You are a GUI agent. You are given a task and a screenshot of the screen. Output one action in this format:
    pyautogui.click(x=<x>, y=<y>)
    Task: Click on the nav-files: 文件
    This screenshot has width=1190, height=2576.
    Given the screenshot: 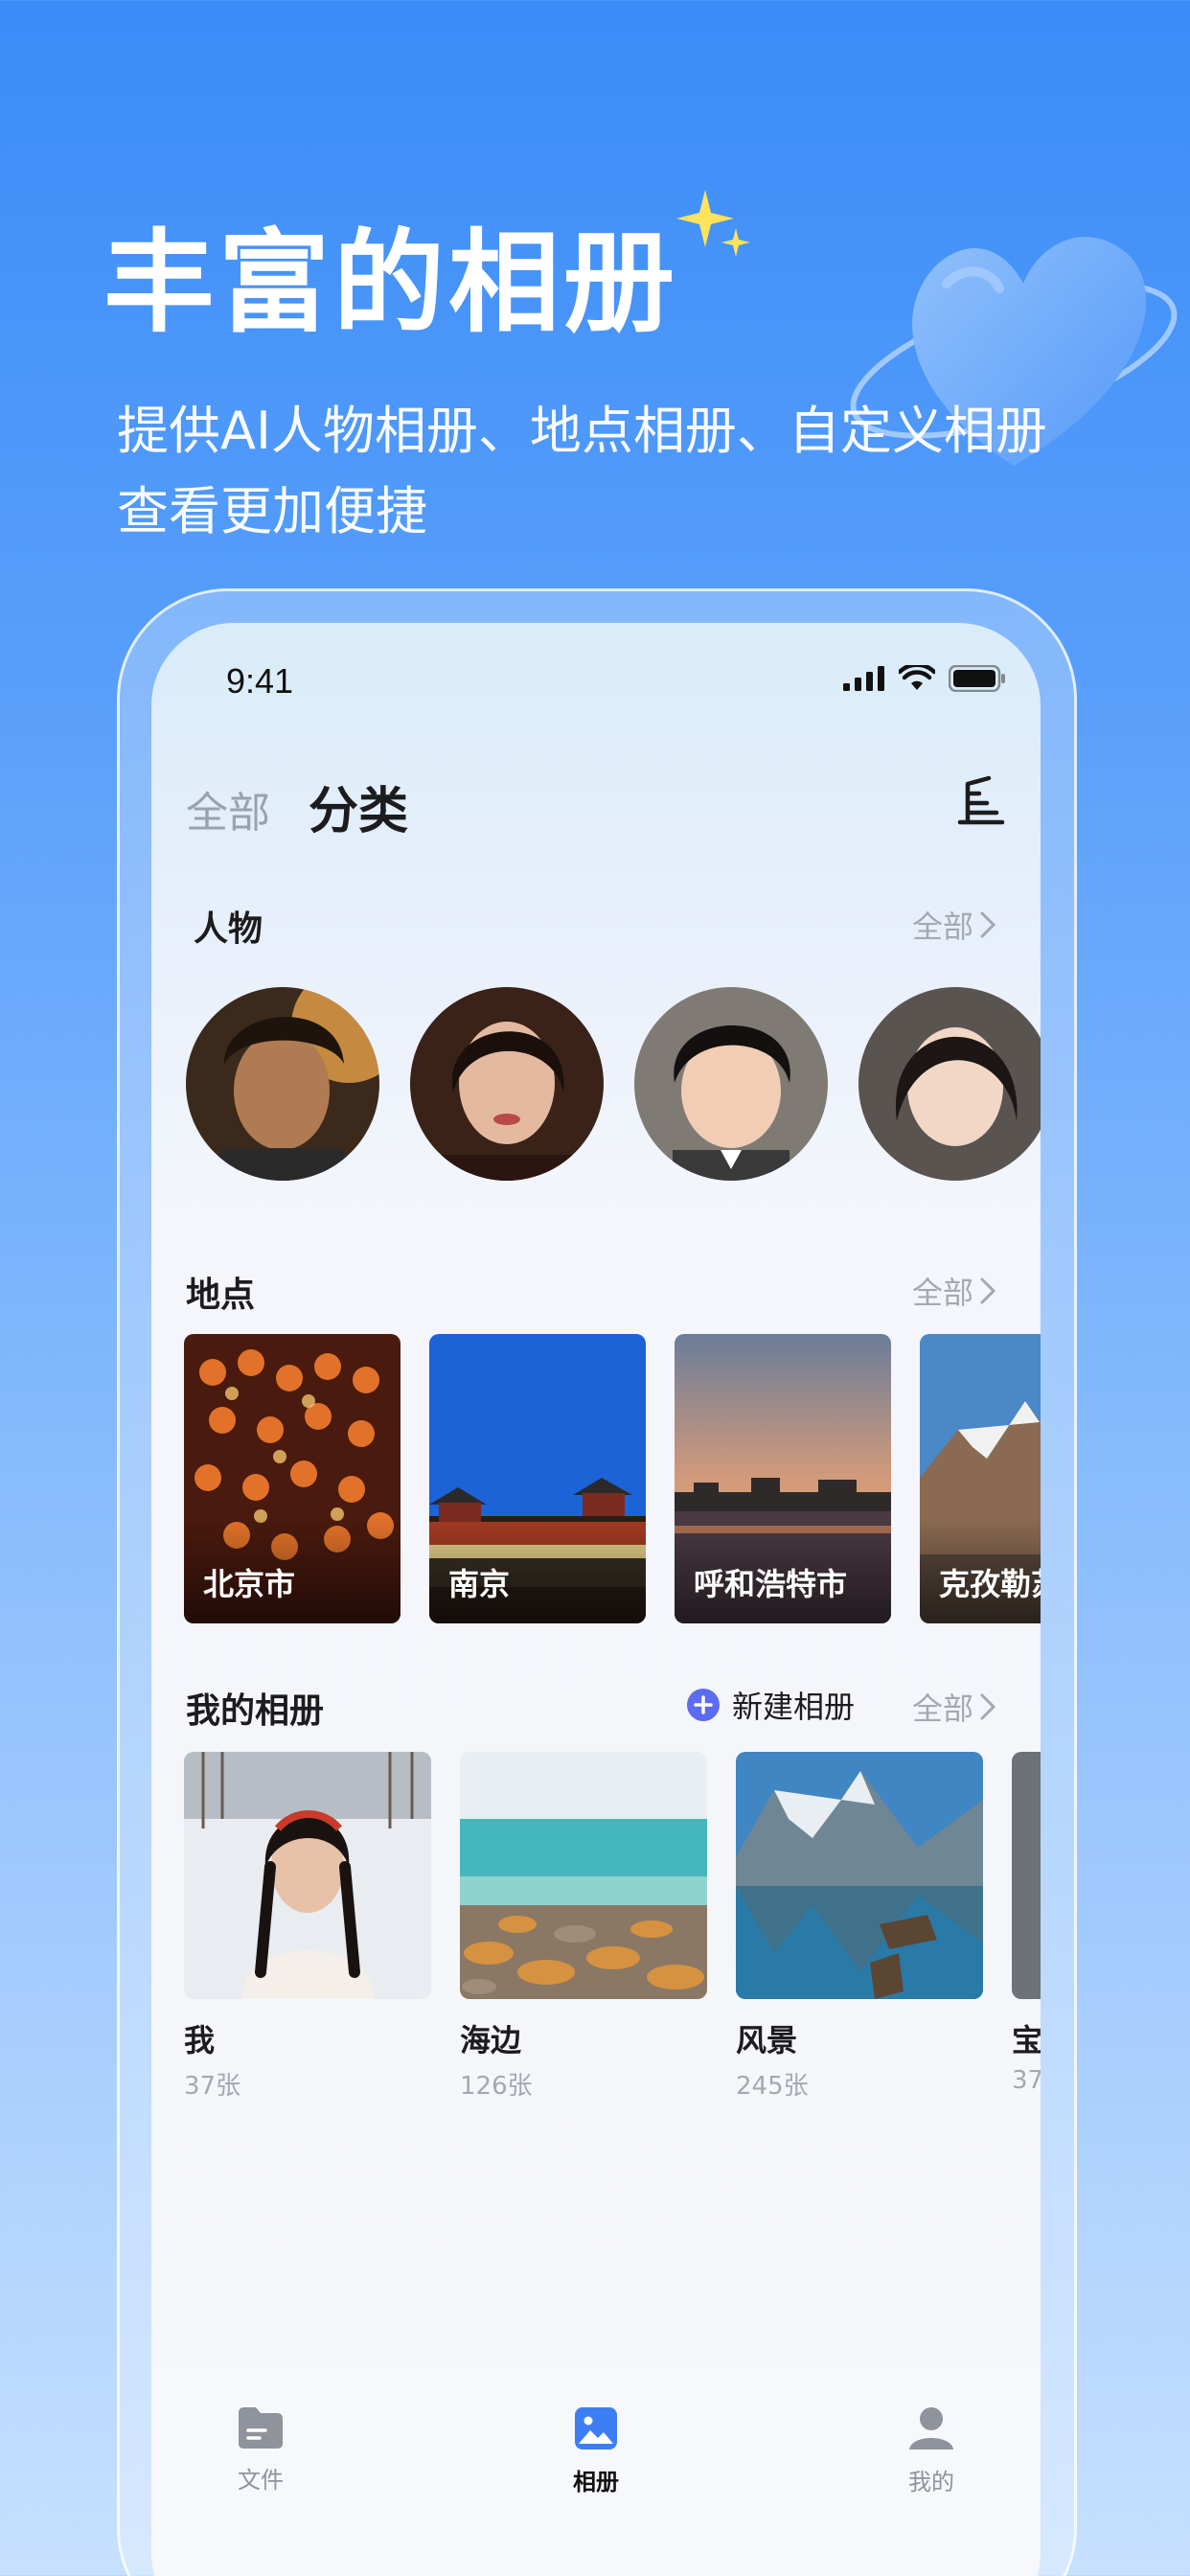 What is the action you would take?
    pyautogui.click(x=261, y=2450)
    